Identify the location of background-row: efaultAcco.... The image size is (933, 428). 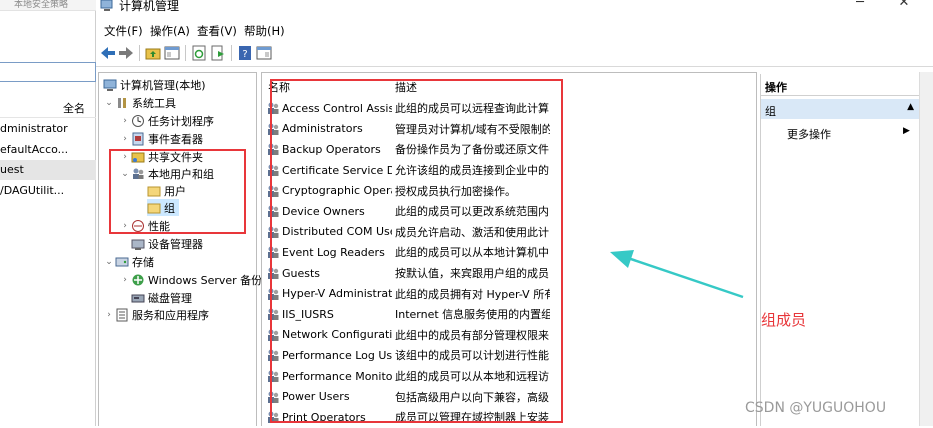
(48, 150).